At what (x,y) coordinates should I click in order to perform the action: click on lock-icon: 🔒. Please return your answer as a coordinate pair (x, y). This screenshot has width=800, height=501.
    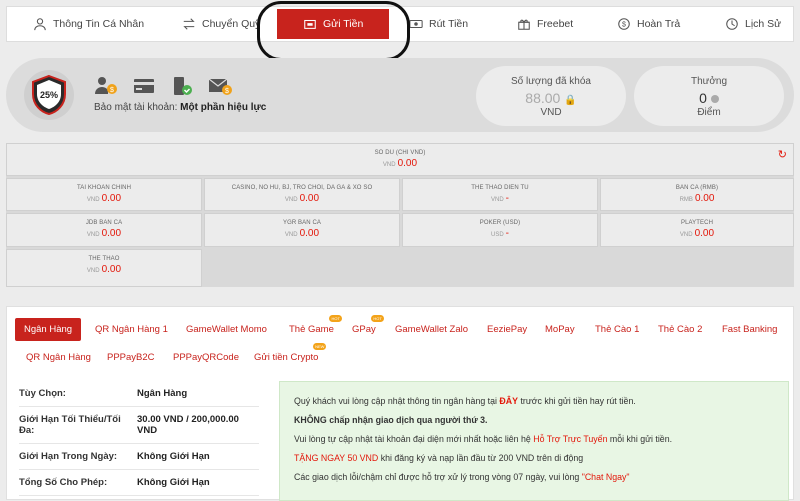
    Looking at the image, I should click on (570, 100).